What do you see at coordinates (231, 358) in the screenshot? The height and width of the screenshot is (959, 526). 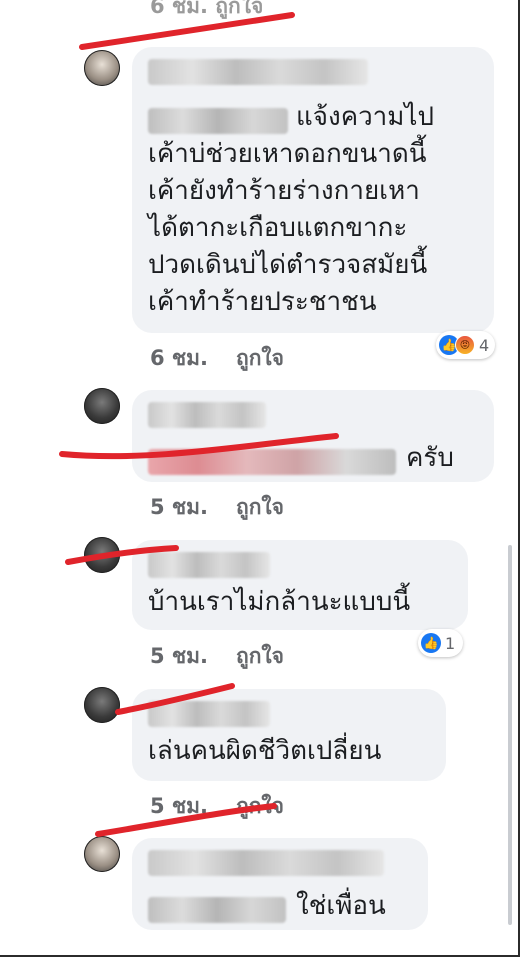 I see `comment-meta: 6 ชม. ถูกใจ` at bounding box center [231, 358].